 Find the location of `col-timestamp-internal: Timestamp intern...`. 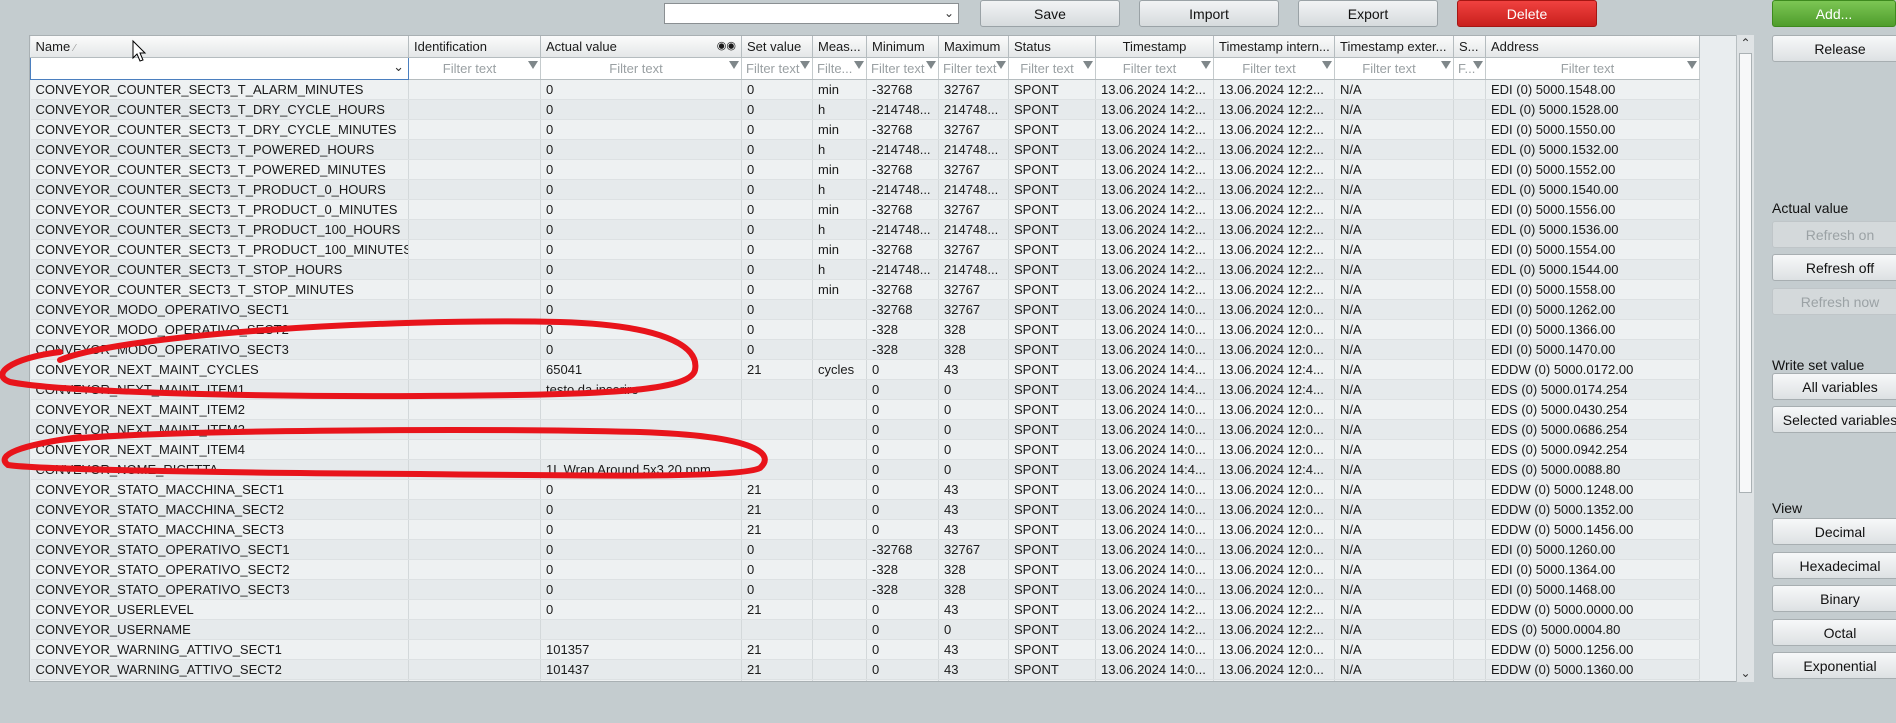

col-timestamp-internal: Timestamp intern... is located at coordinates (1274, 47).